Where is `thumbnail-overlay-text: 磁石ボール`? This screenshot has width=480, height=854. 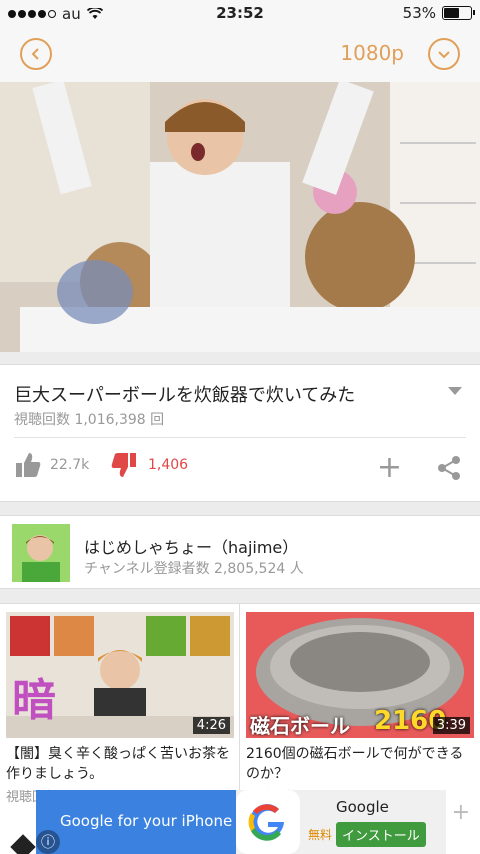 thumbnail-overlay-text: 磁石ボール is located at coordinates (300, 726).